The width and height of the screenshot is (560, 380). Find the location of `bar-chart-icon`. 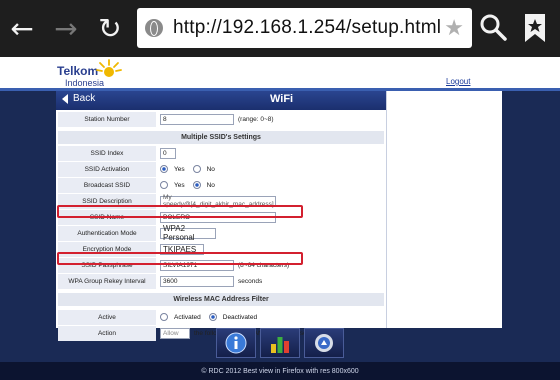

bar-chart-icon is located at coordinates (280, 345).